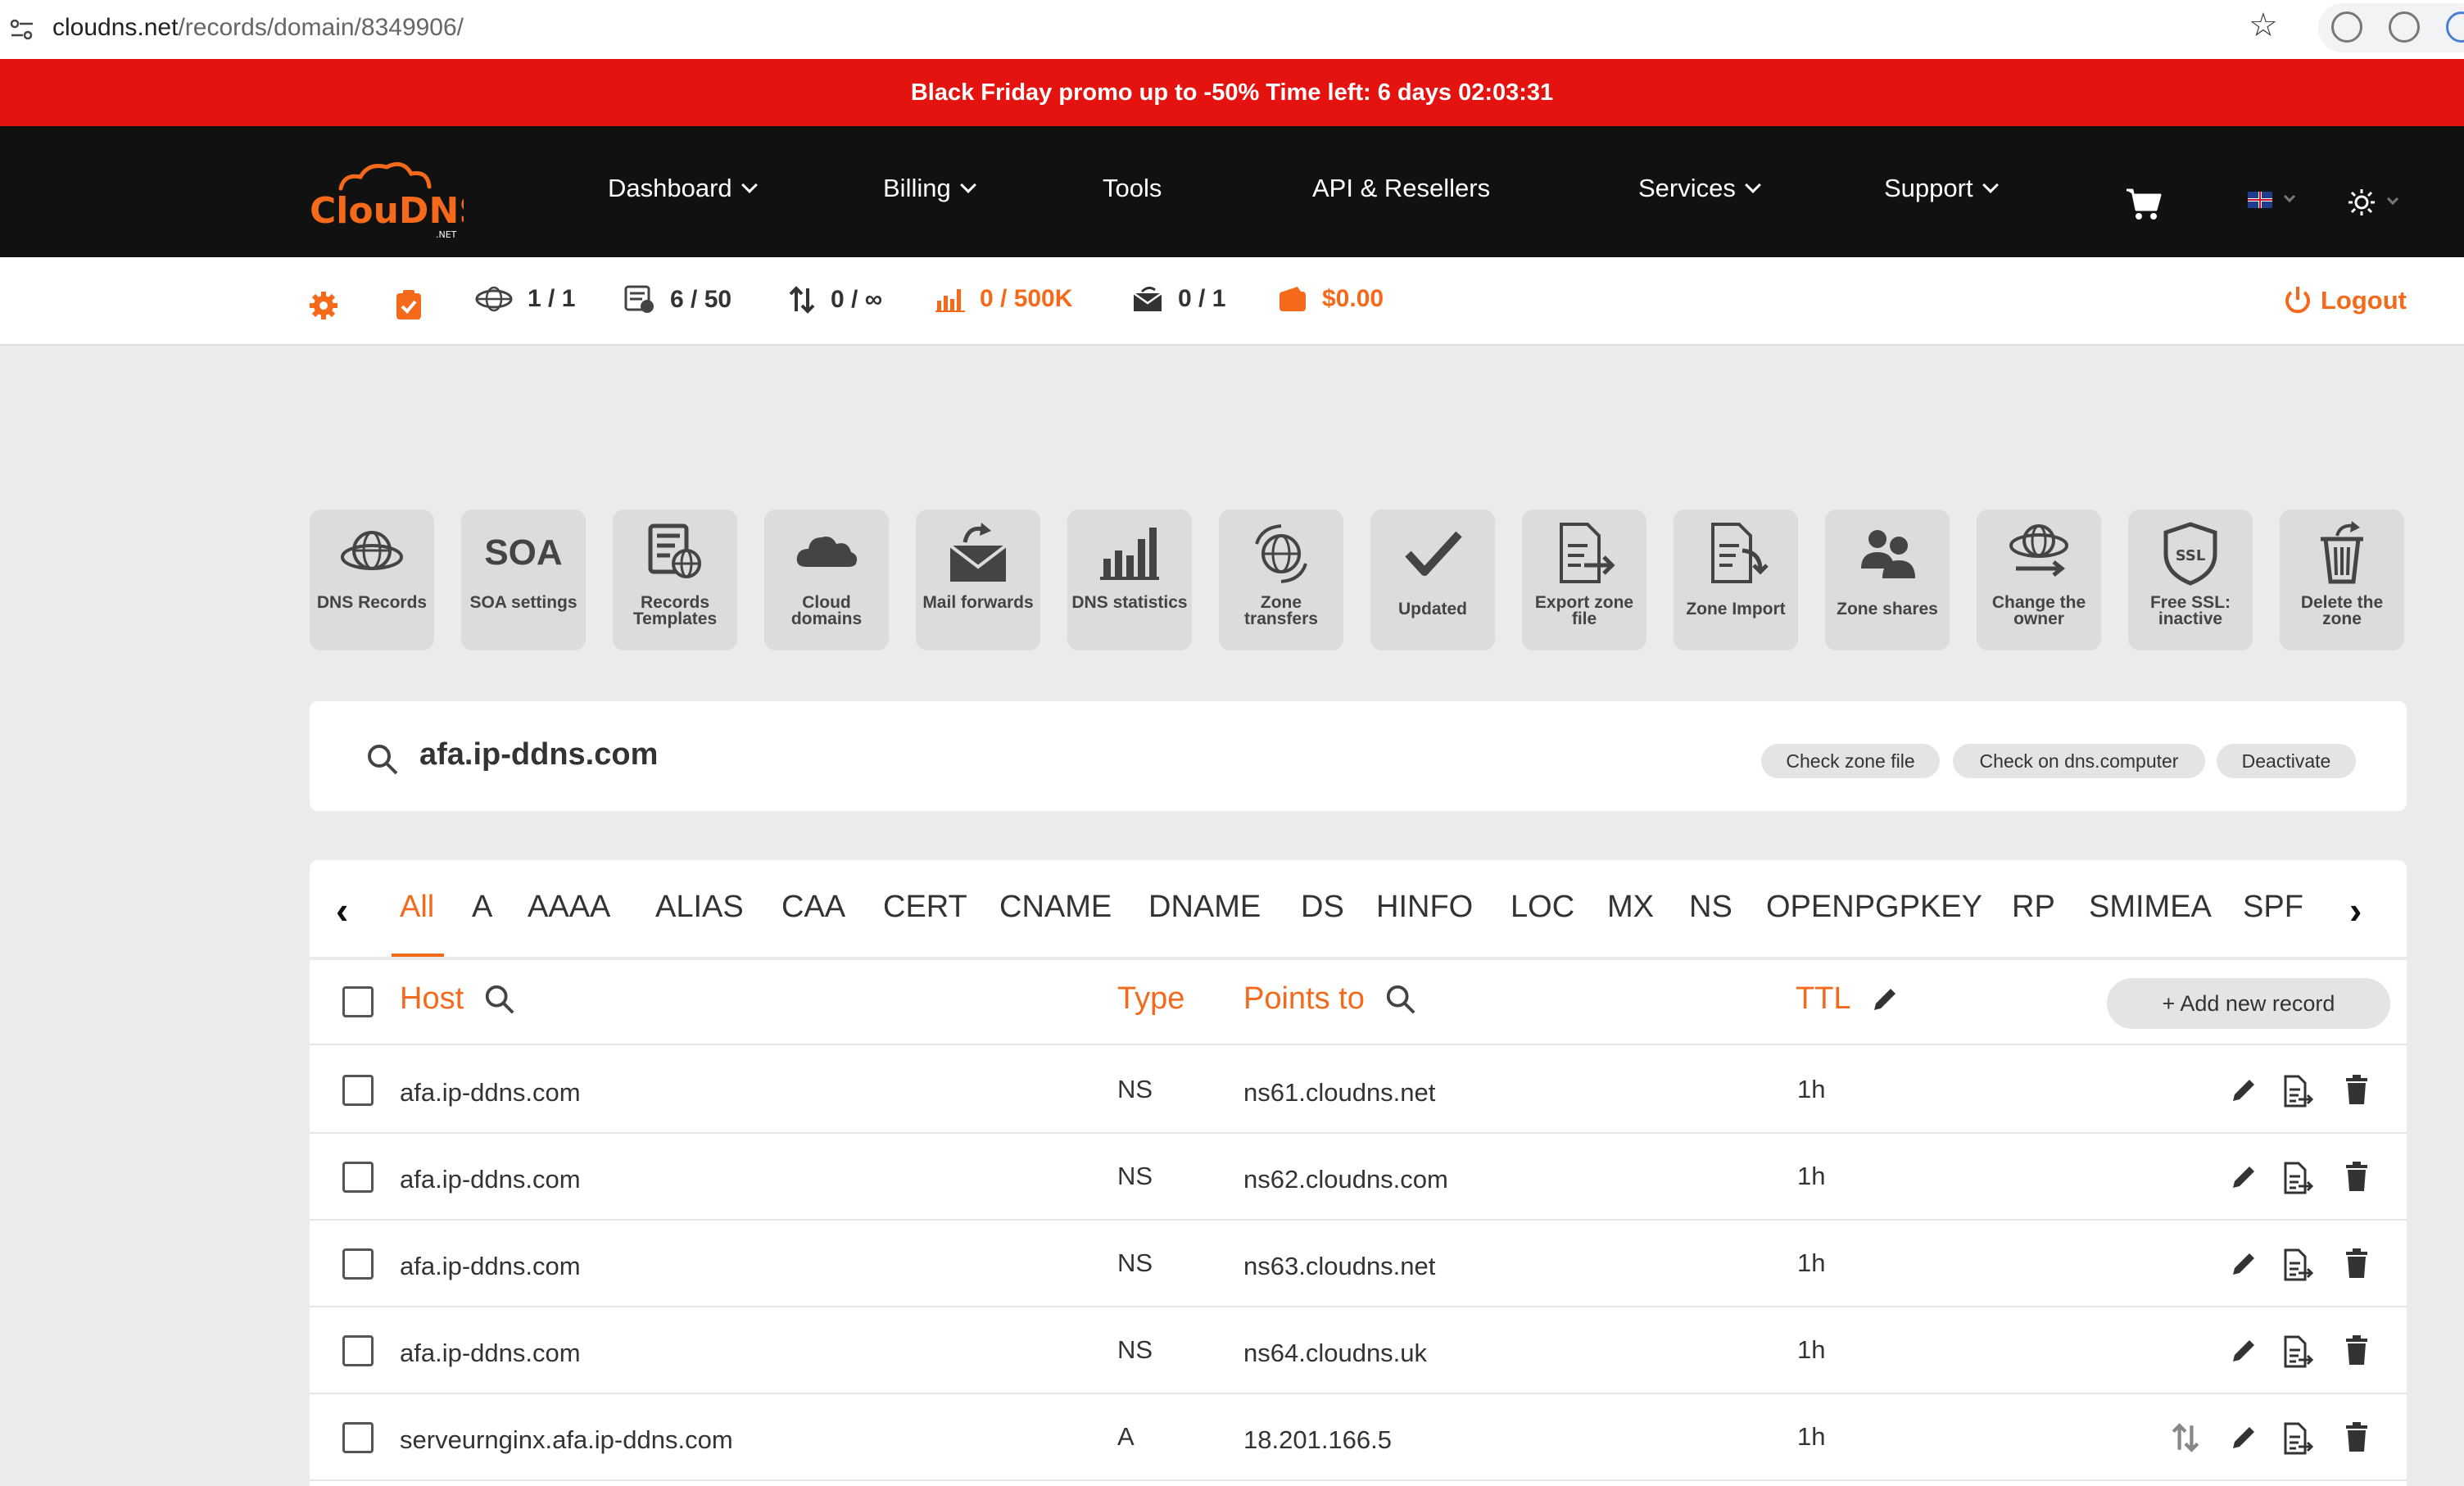  I want to click on points-to-column-header: Points to, so click(1330, 999).